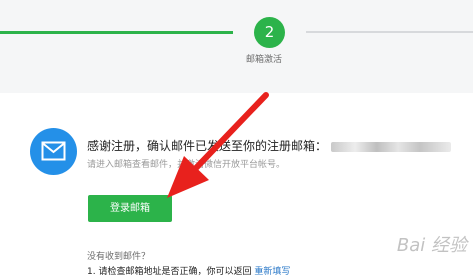 The height and width of the screenshot is (279, 473). Describe the element at coordinates (389, 32) in the screenshot. I see `progress-line-pending` at that location.